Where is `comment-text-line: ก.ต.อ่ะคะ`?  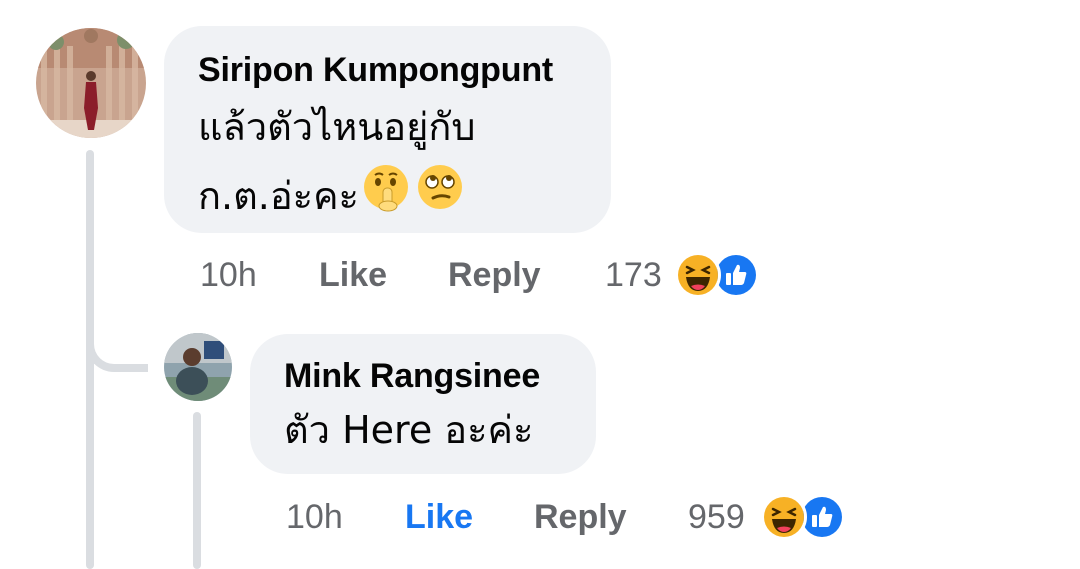 comment-text-line: ก.ต.อ่ะคะ is located at coordinates (387, 196).